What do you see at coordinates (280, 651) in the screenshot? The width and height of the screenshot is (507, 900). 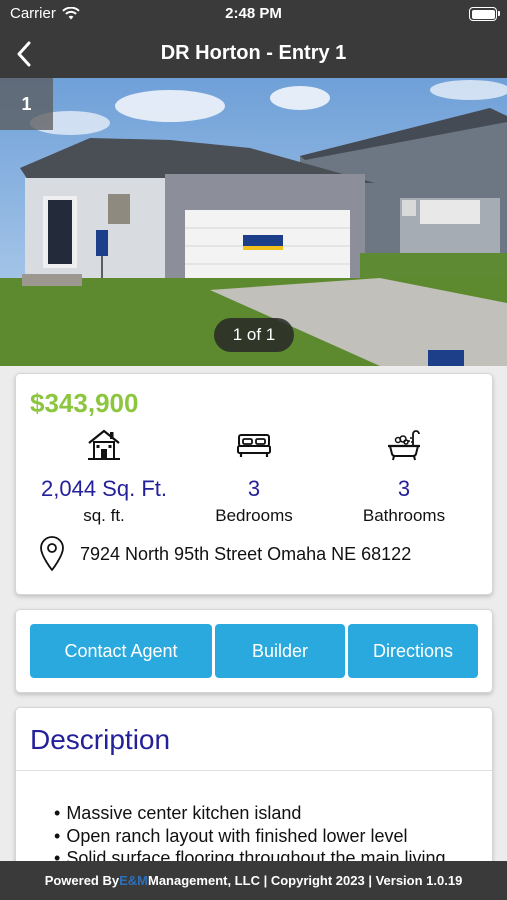 I see `builder-button: Builder` at bounding box center [280, 651].